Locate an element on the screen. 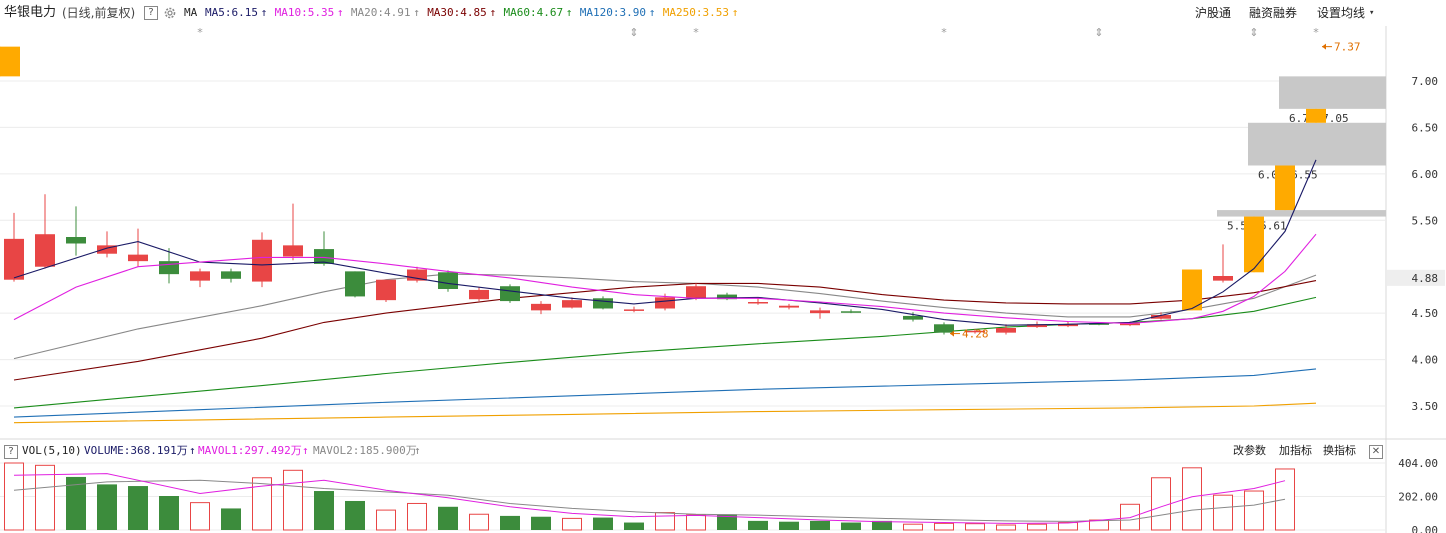 This screenshot has height=533, width=1446. y-tick-label: 3.50 is located at coordinates (1425, 406).